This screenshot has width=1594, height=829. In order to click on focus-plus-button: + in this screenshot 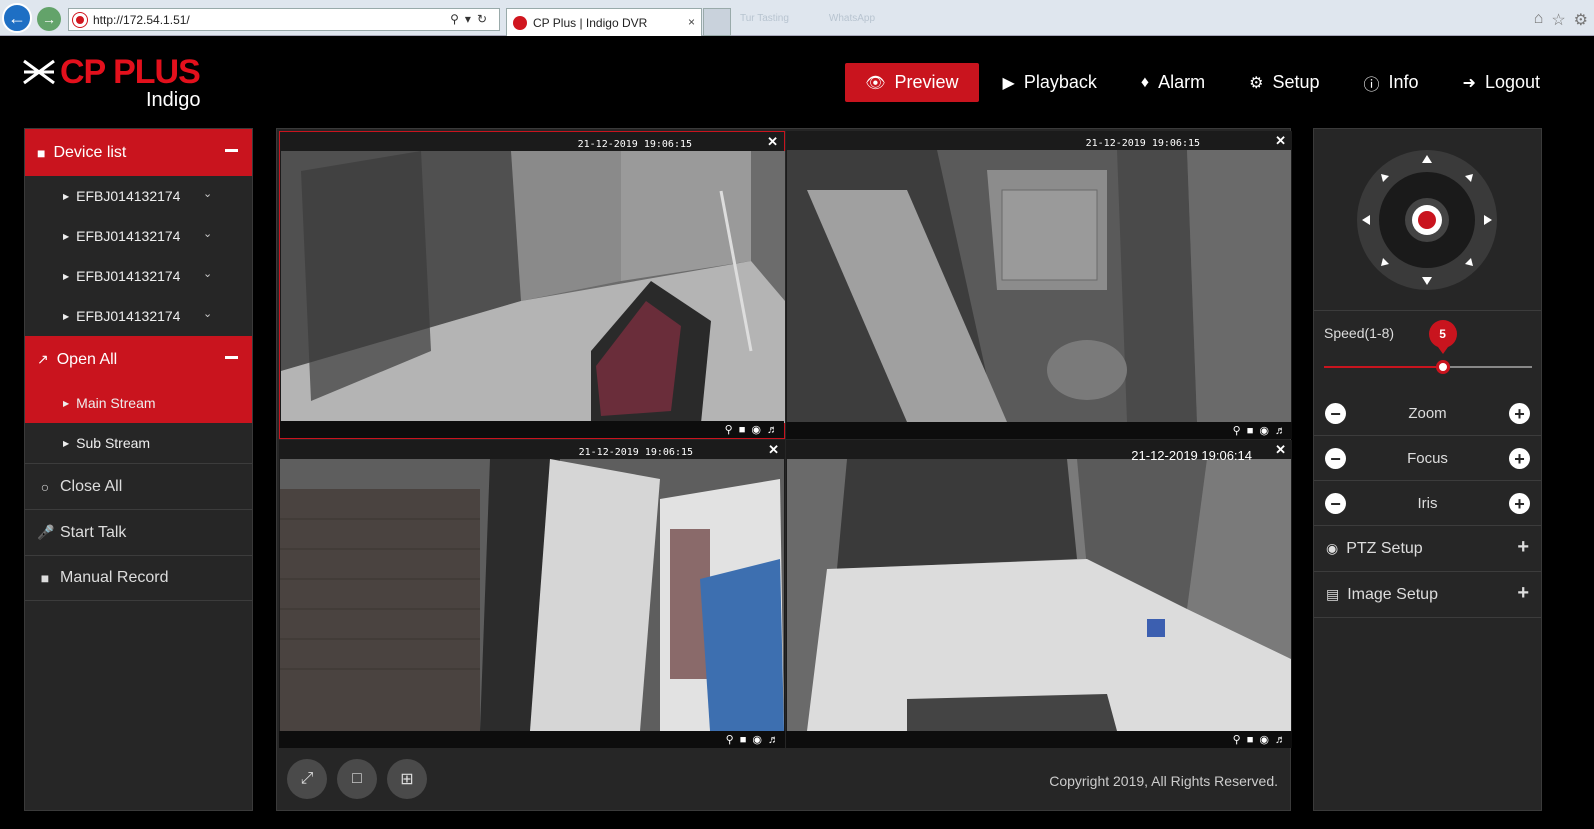, I will do `click(1519, 458)`.